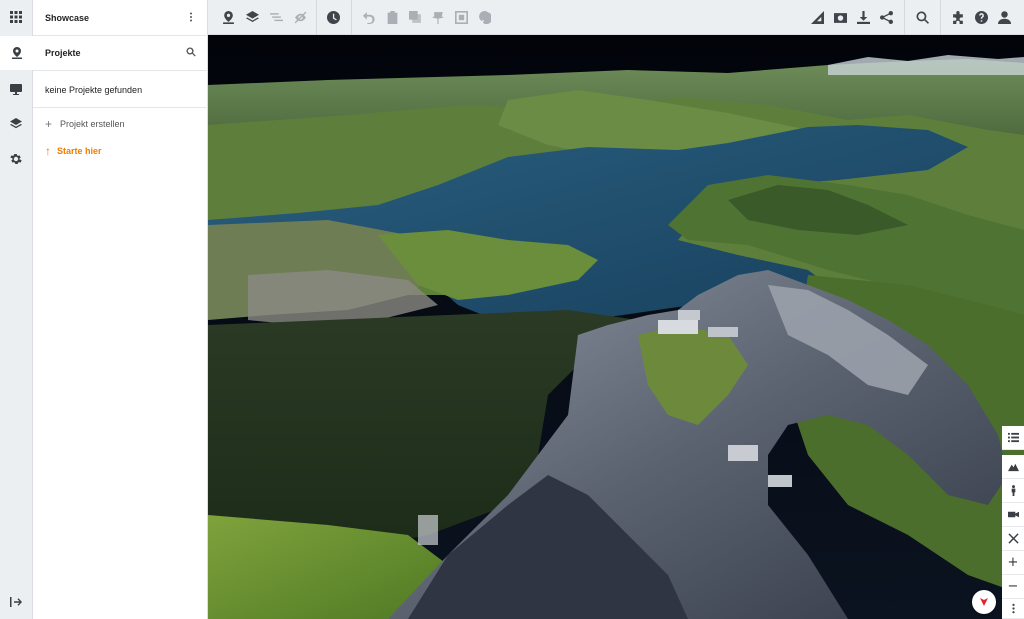  I want to click on undo-icon, so click(369, 17).